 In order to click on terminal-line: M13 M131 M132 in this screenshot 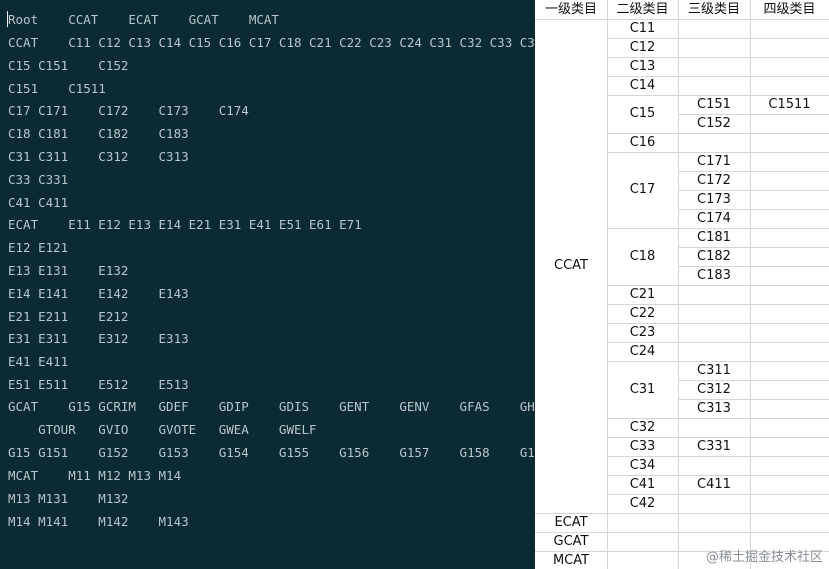, I will do `click(68, 498)`.